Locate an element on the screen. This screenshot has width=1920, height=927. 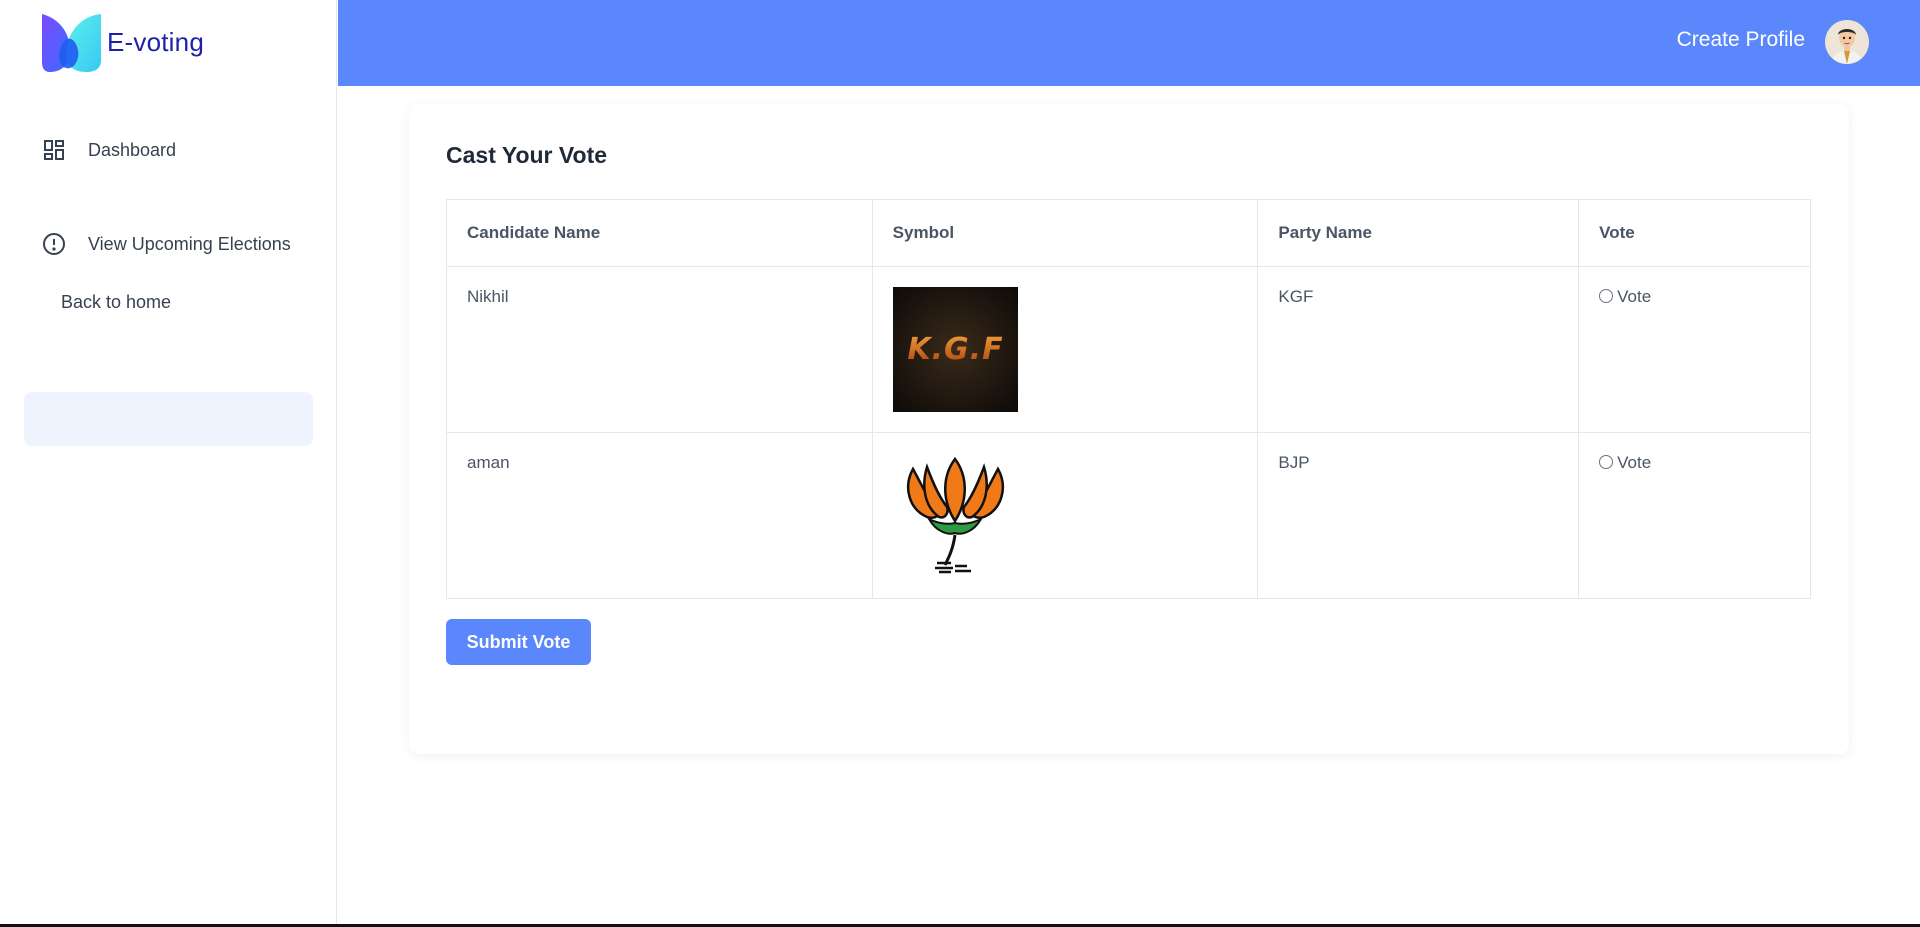
table-header-row: Candidate Name Symbol Party Name Vote is located at coordinates (1128, 233).